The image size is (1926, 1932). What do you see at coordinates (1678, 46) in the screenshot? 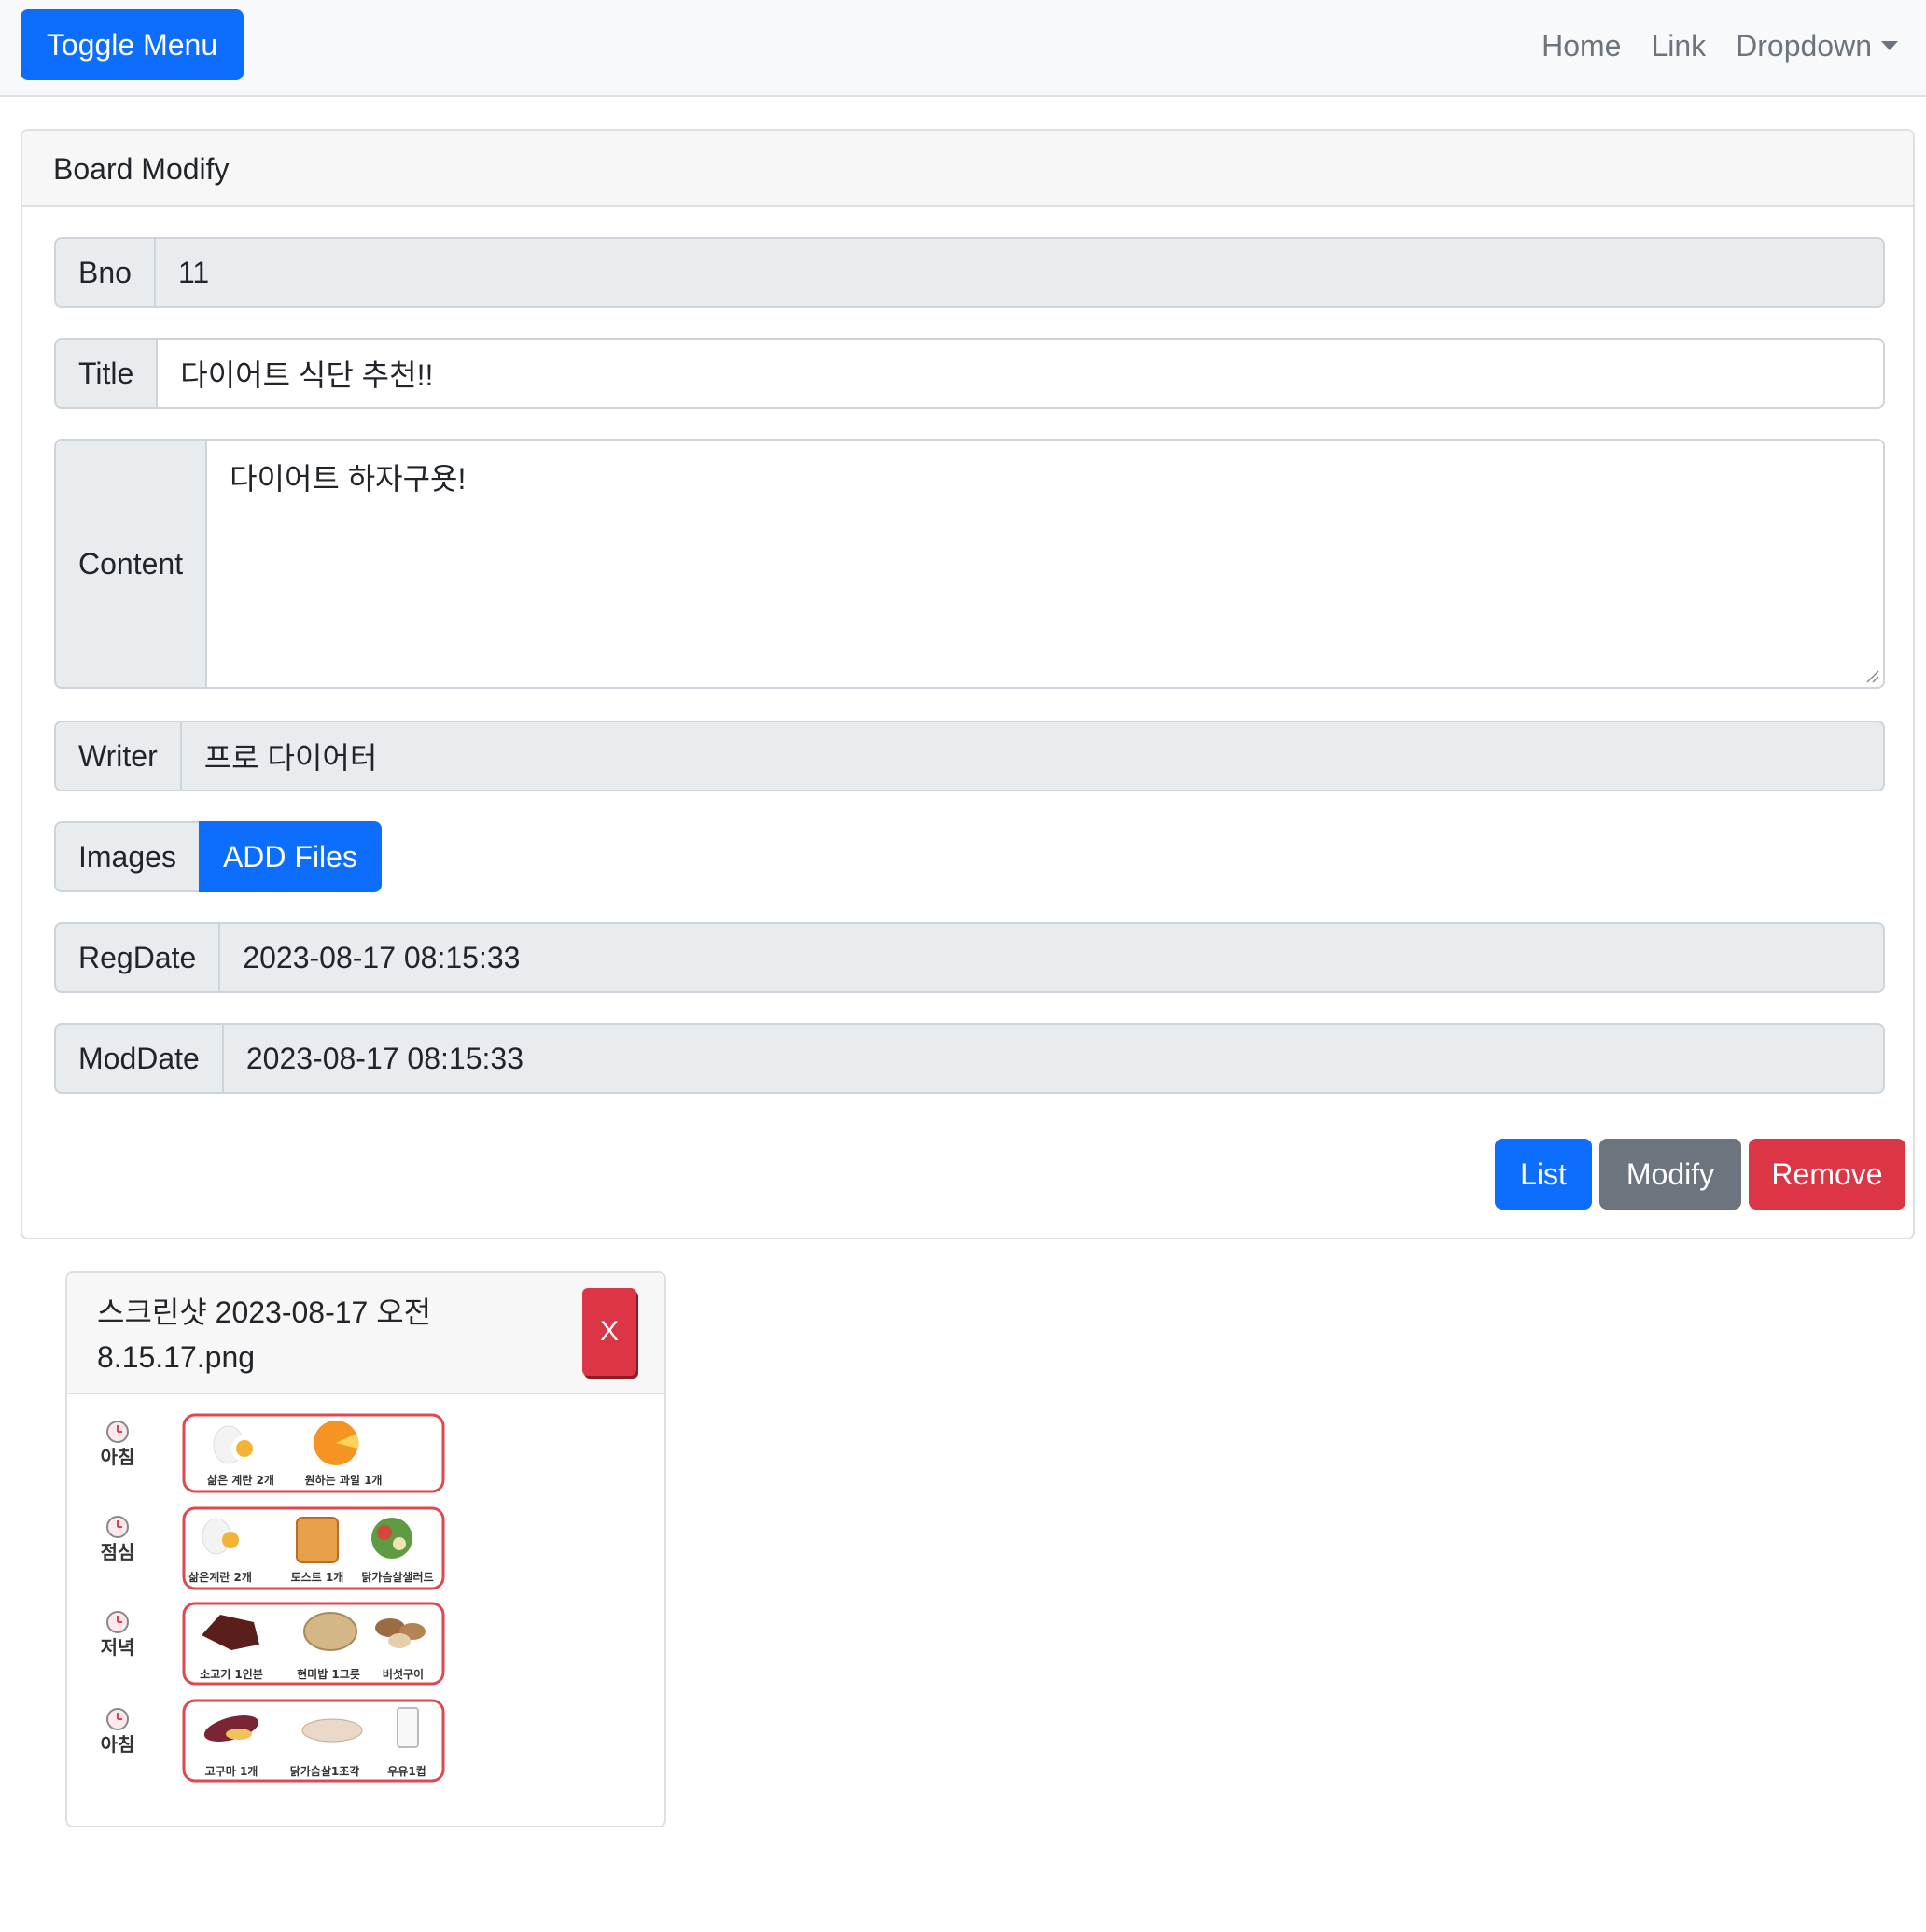
I see `nav-link-link: Link` at bounding box center [1678, 46].